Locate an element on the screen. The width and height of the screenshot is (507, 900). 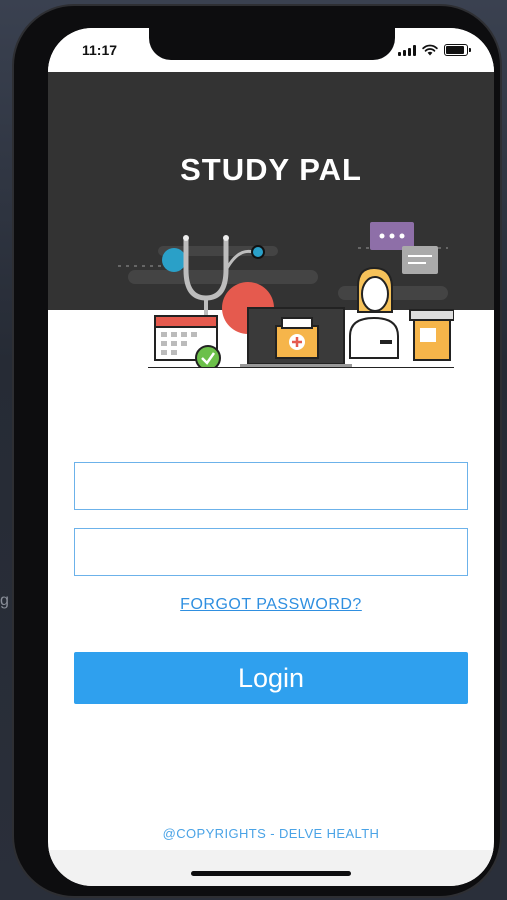
password-input is located at coordinates (271, 552).